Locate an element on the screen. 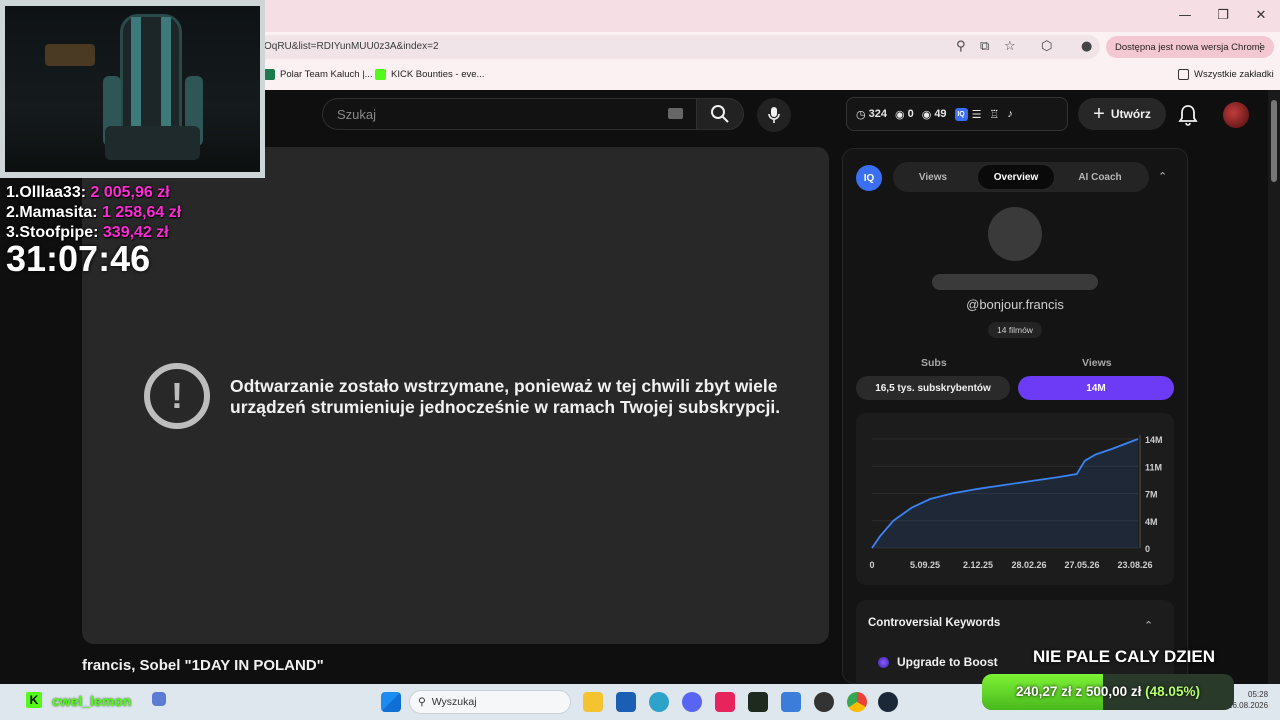  search-icon is located at coordinates (720, 114).